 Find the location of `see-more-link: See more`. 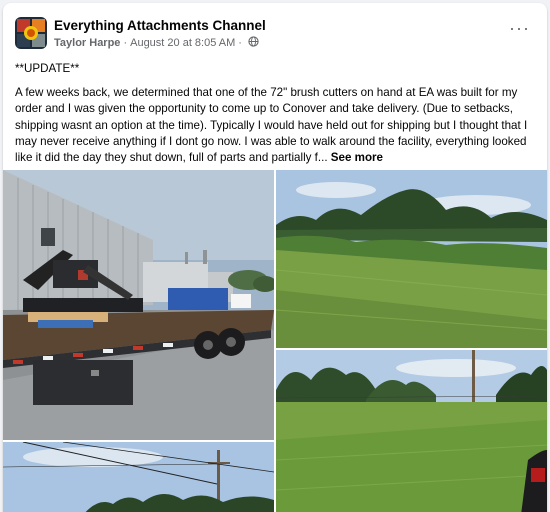

see-more-link: See more is located at coordinates (357, 157).